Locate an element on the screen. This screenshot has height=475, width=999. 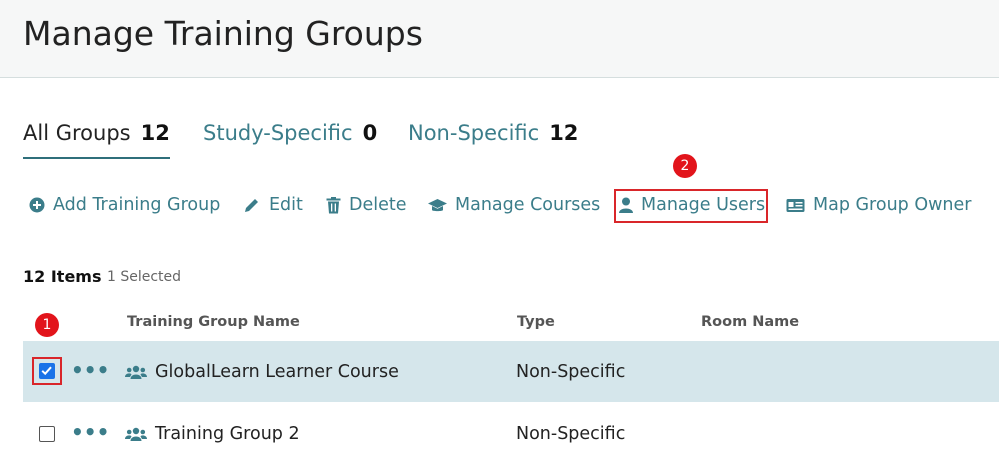
plus-circle-icon is located at coordinates (37, 205).